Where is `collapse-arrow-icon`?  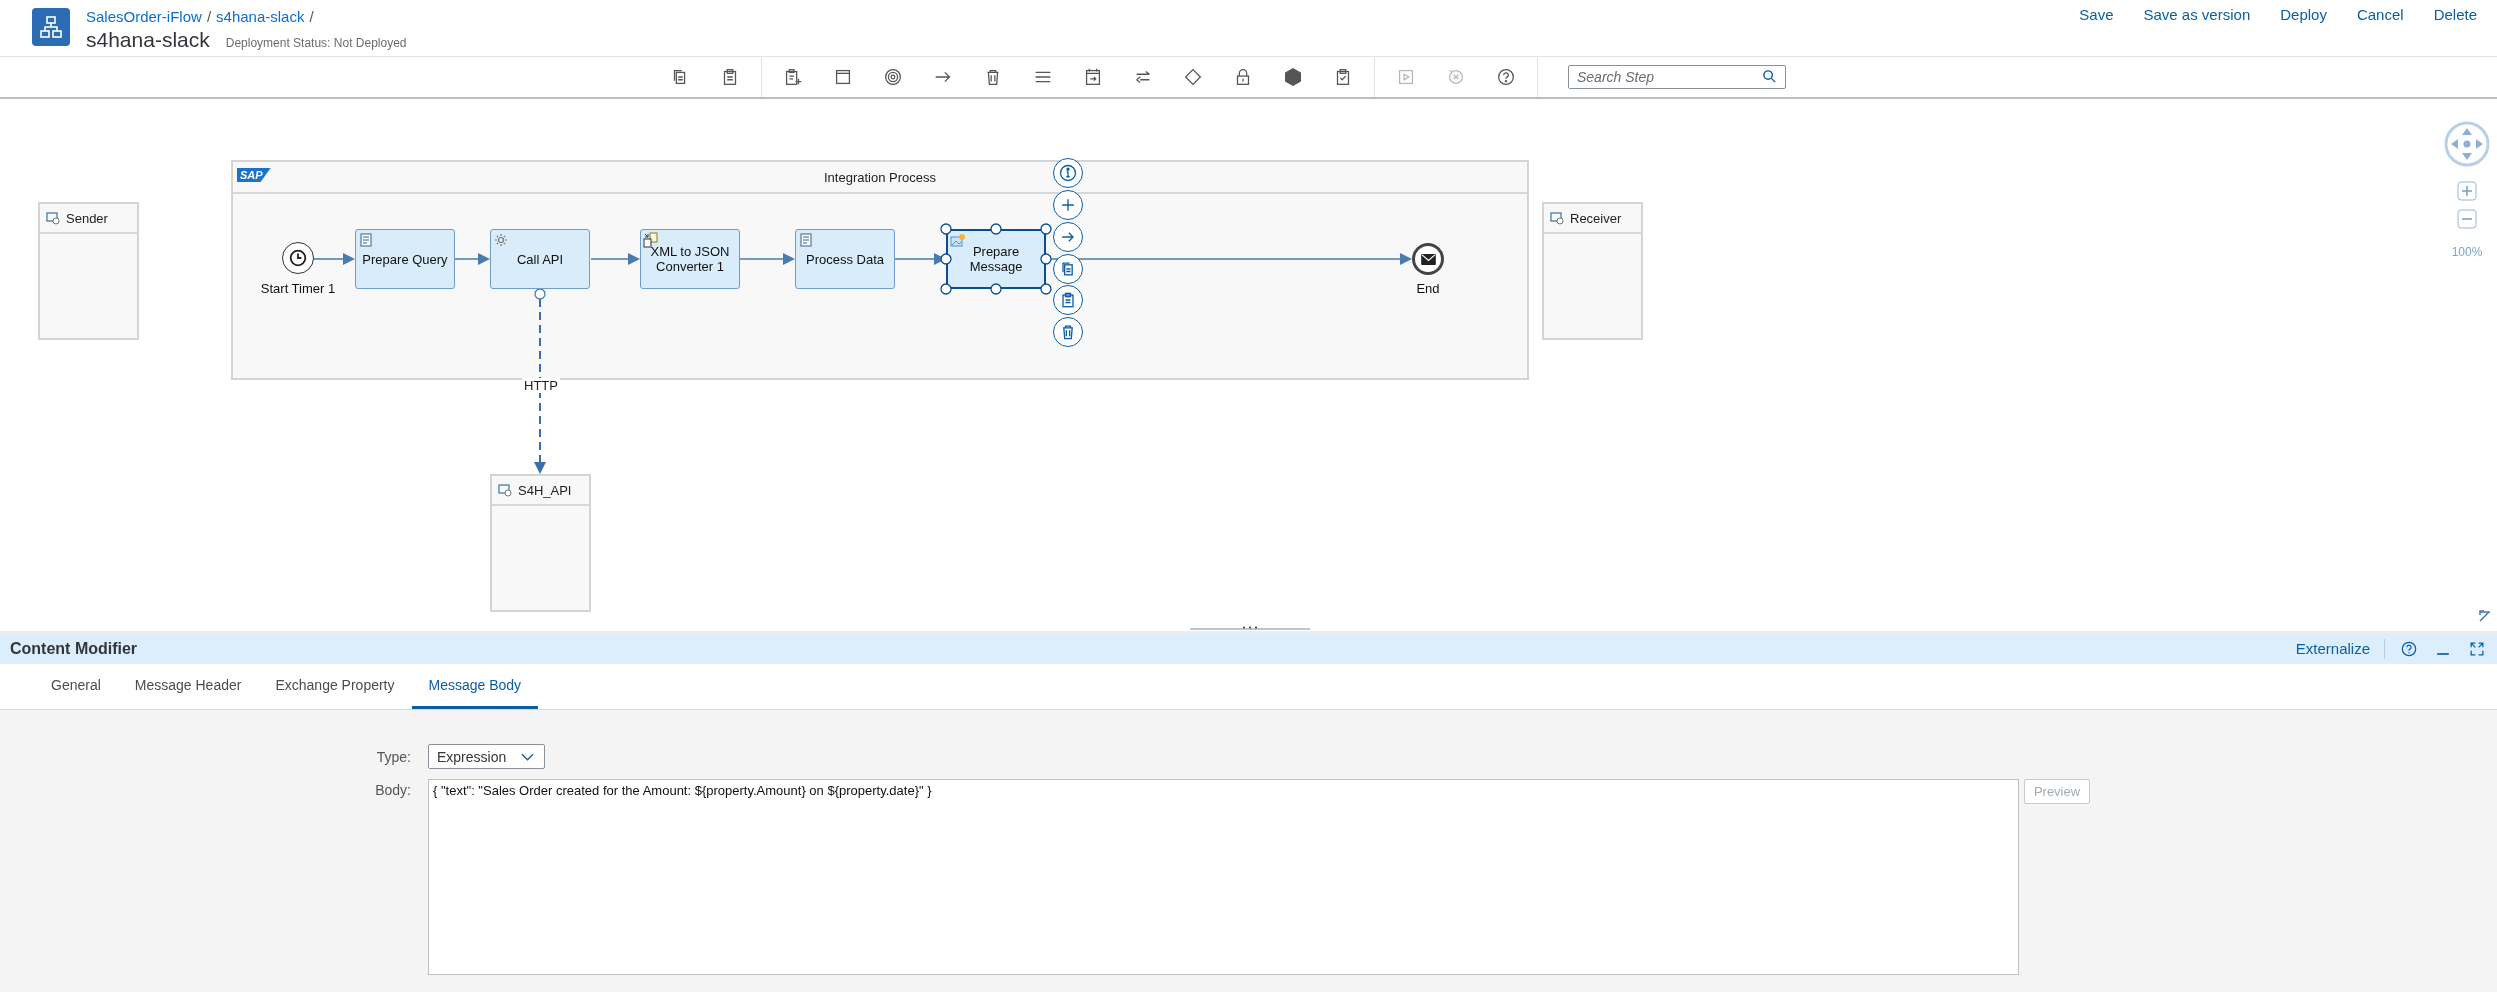
collapse-arrow-icon is located at coordinates (2485, 616).